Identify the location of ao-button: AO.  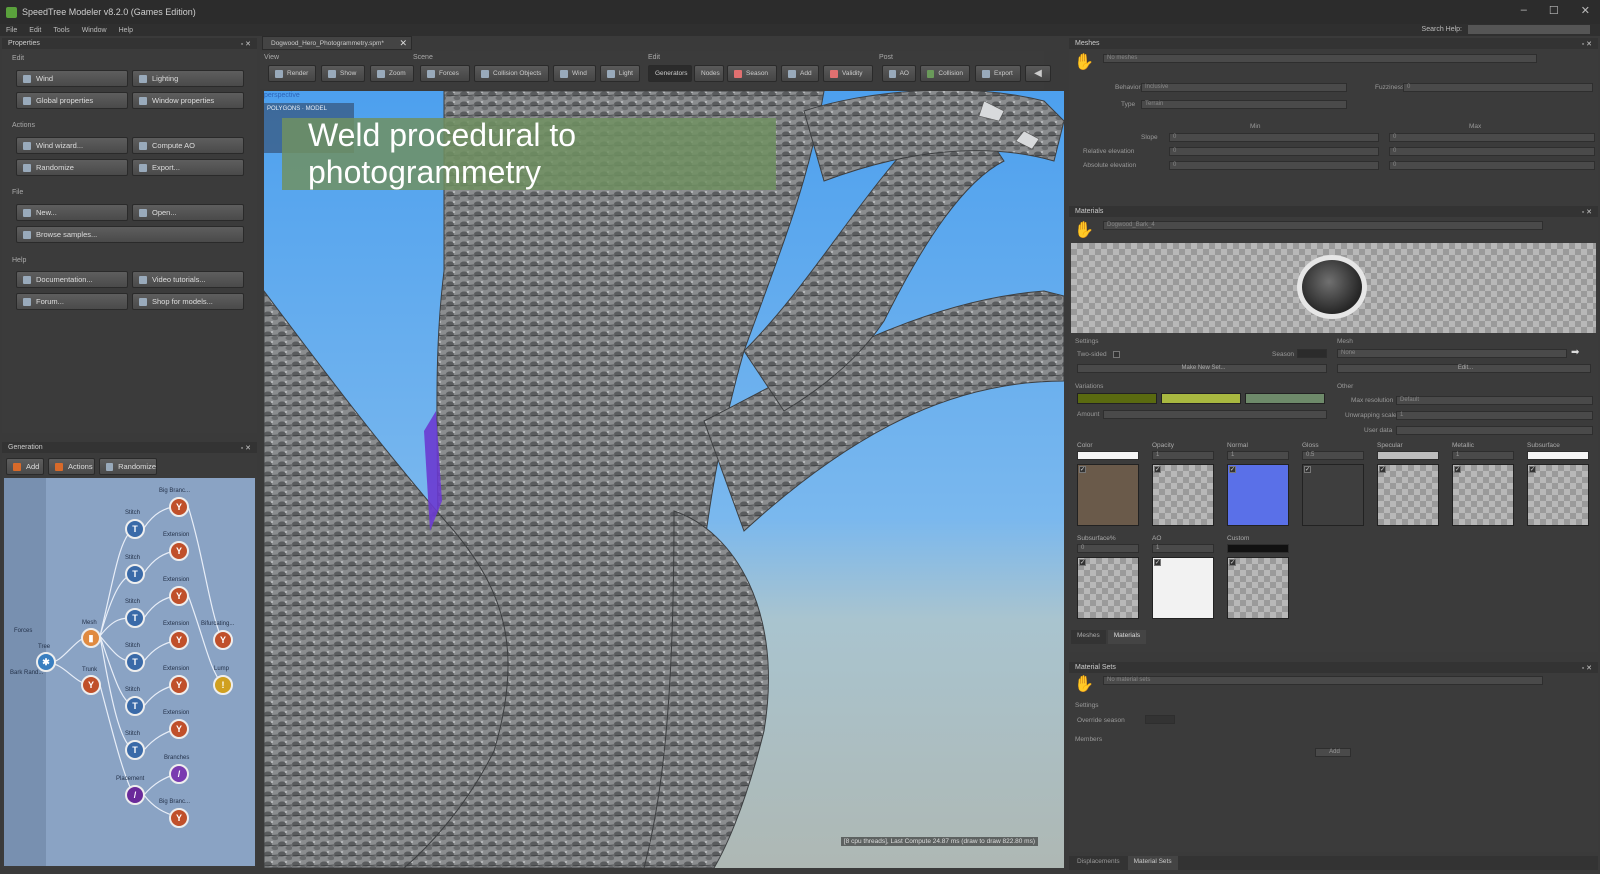
(899, 73).